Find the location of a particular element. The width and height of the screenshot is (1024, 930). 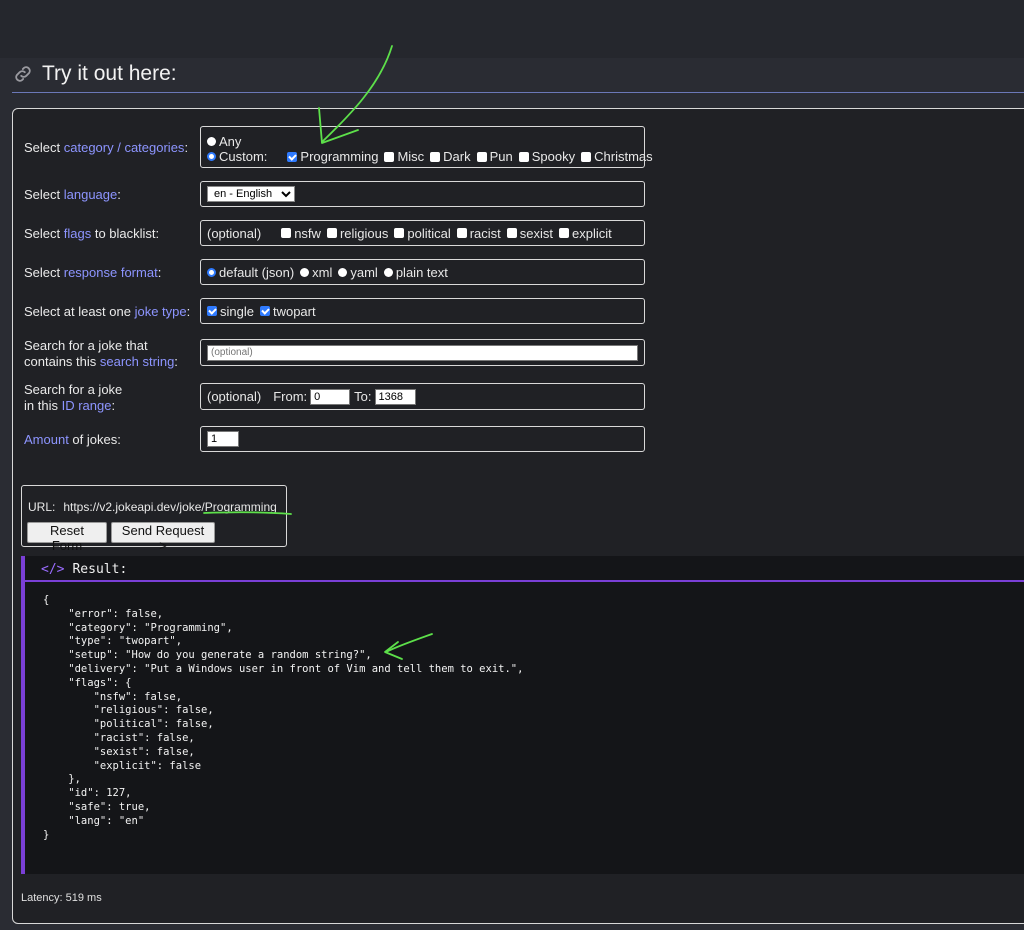

joketype-twopart-checkbox: twopart is located at coordinates (287, 311).